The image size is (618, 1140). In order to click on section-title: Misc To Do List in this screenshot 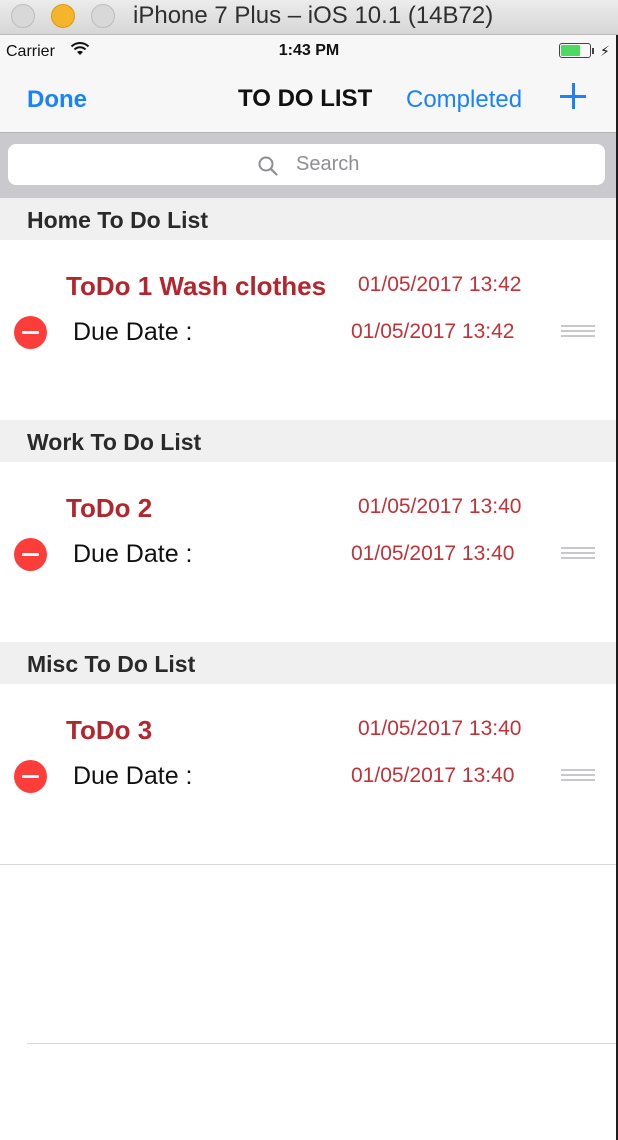, I will do `click(111, 664)`.